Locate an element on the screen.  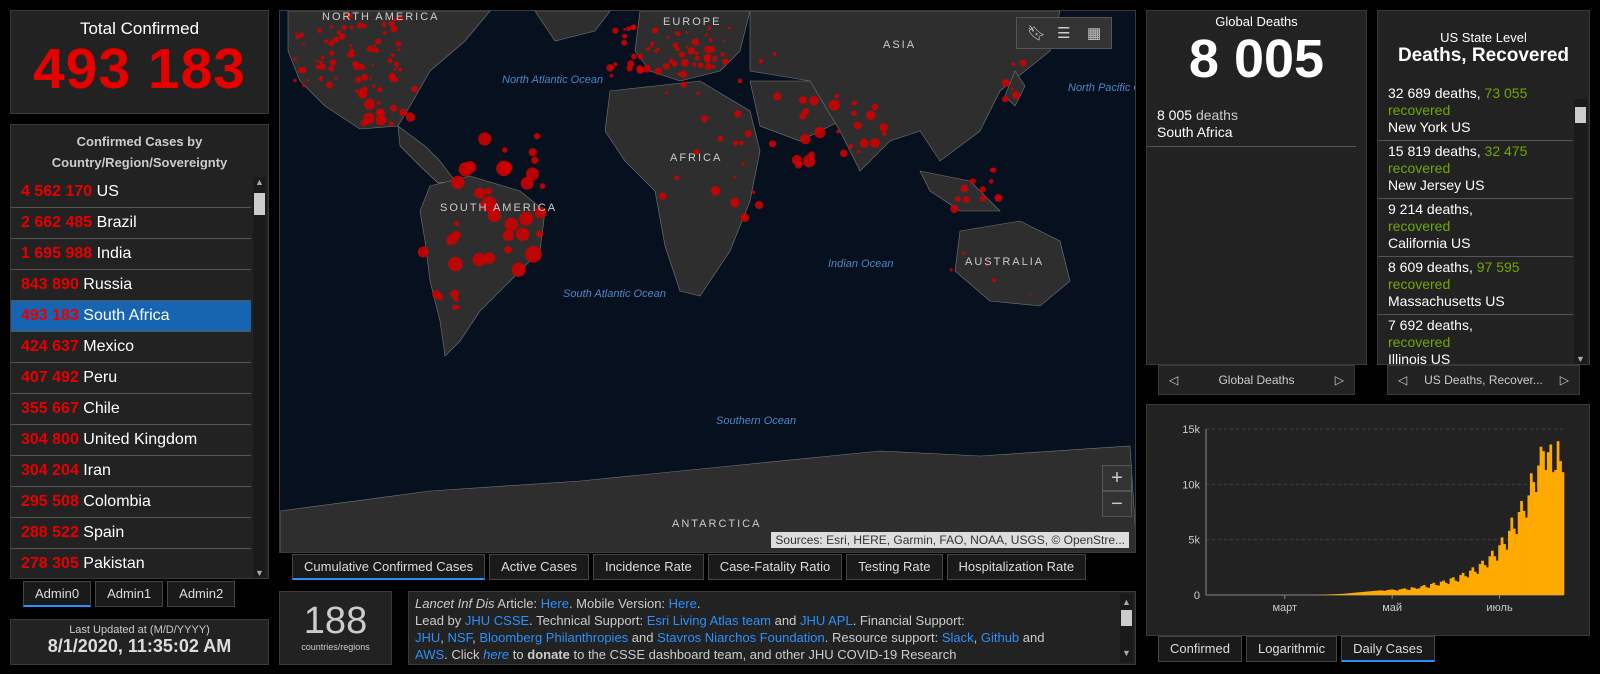
list-item: 4 562 170 US is located at coordinates (131, 192).